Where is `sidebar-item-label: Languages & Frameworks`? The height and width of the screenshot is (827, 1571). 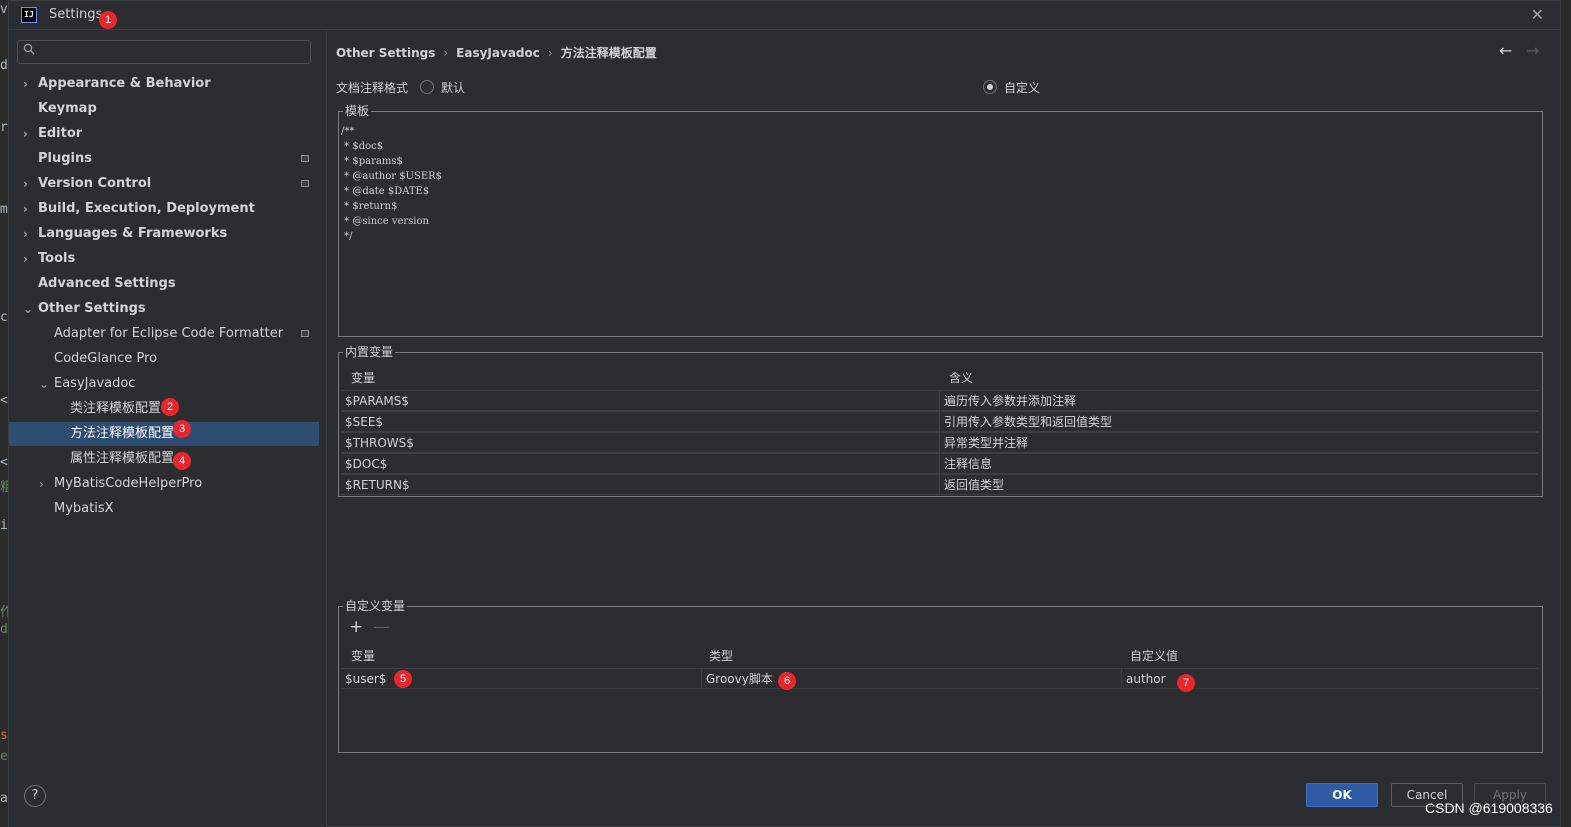 sidebar-item-label: Languages & Frameworks is located at coordinates (133, 233).